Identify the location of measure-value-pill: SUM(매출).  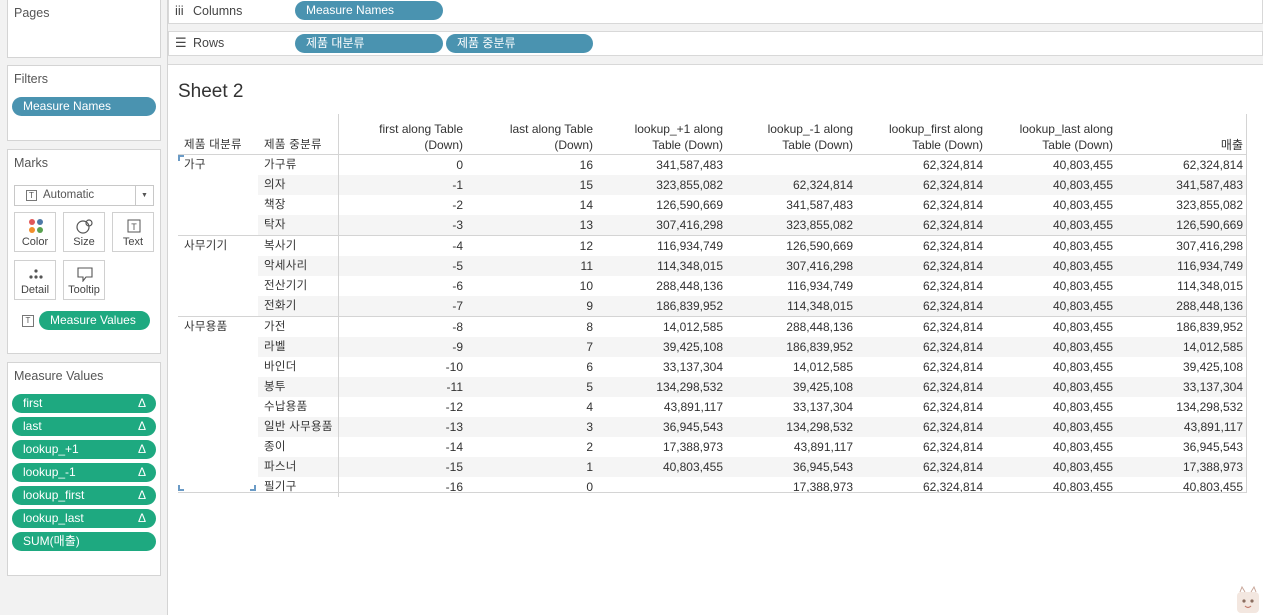
(84, 541).